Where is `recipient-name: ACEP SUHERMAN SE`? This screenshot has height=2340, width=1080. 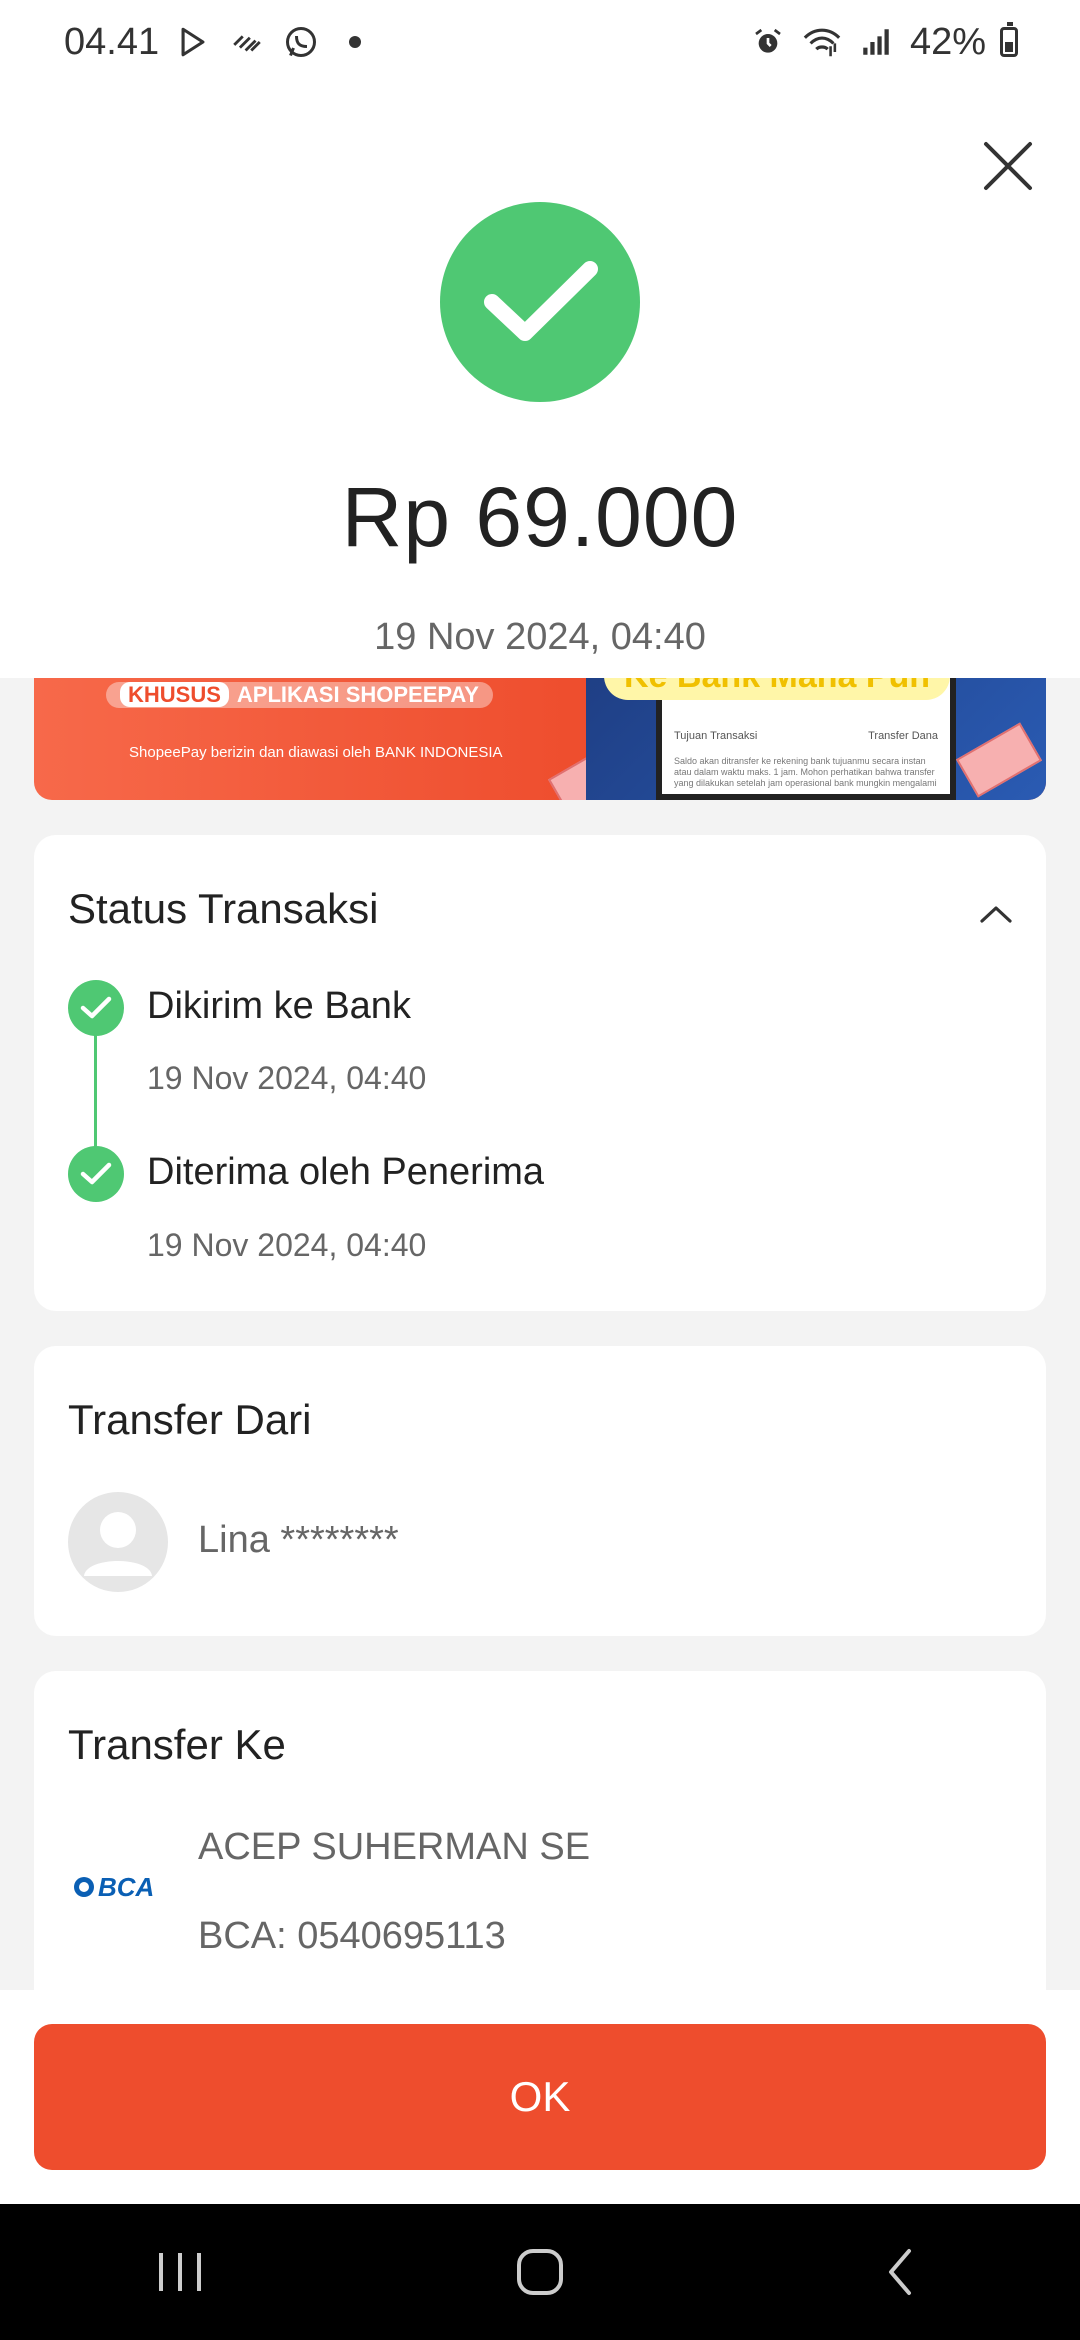
recipient-name: ACEP SUHERMAN SE is located at coordinates (394, 1847).